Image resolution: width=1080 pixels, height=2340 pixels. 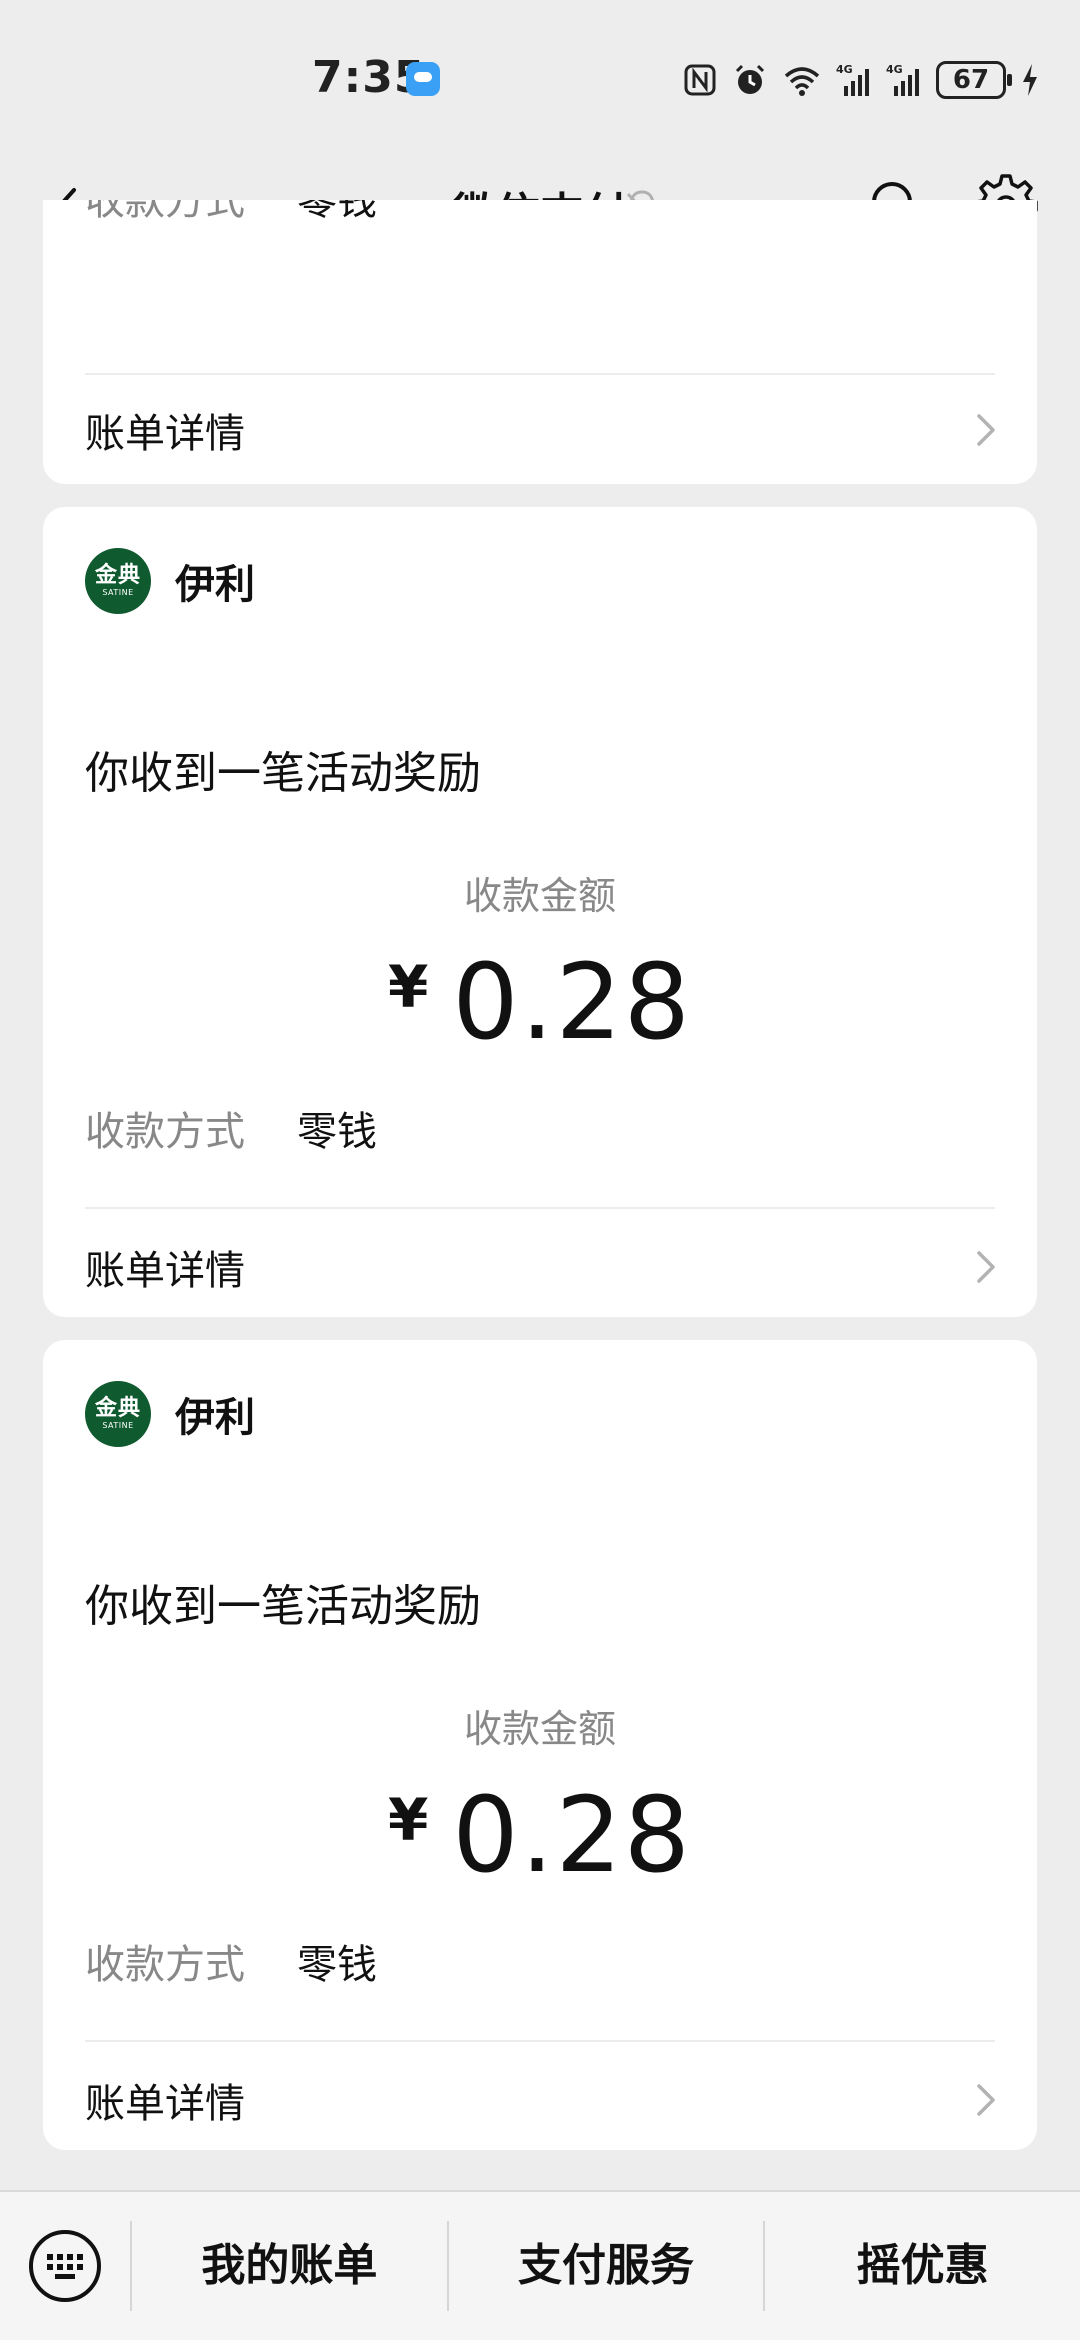 I want to click on menu-my-bills: 我的账单, so click(x=289, y=2266).